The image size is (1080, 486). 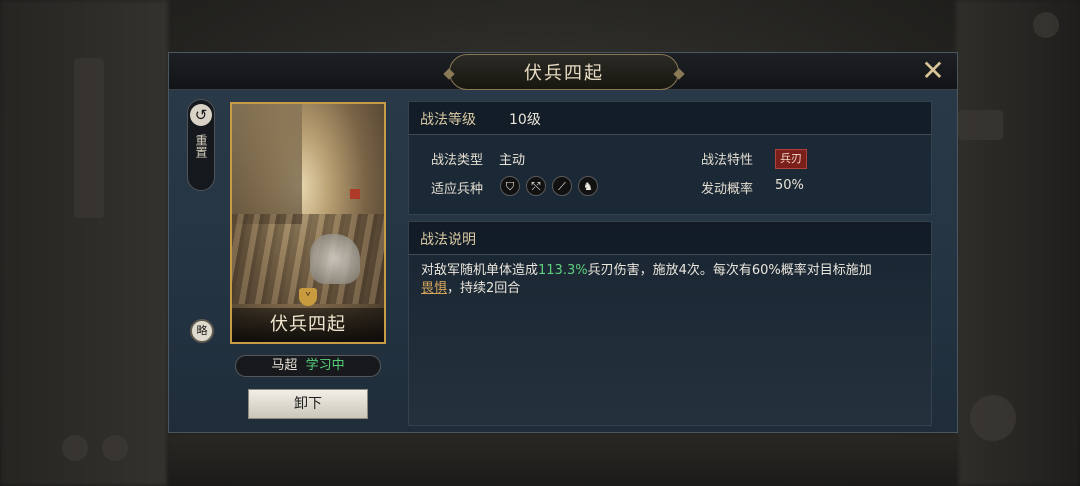 I want to click on fear-status-link: 畏惧, so click(x=434, y=288).